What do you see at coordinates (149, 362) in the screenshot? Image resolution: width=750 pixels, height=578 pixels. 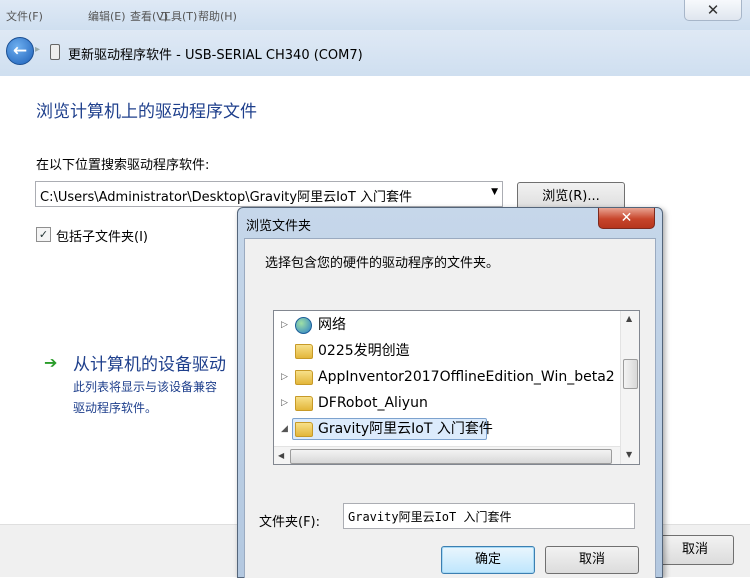 I see `pick-from-list-link: 从计算机的设备驱动` at bounding box center [149, 362].